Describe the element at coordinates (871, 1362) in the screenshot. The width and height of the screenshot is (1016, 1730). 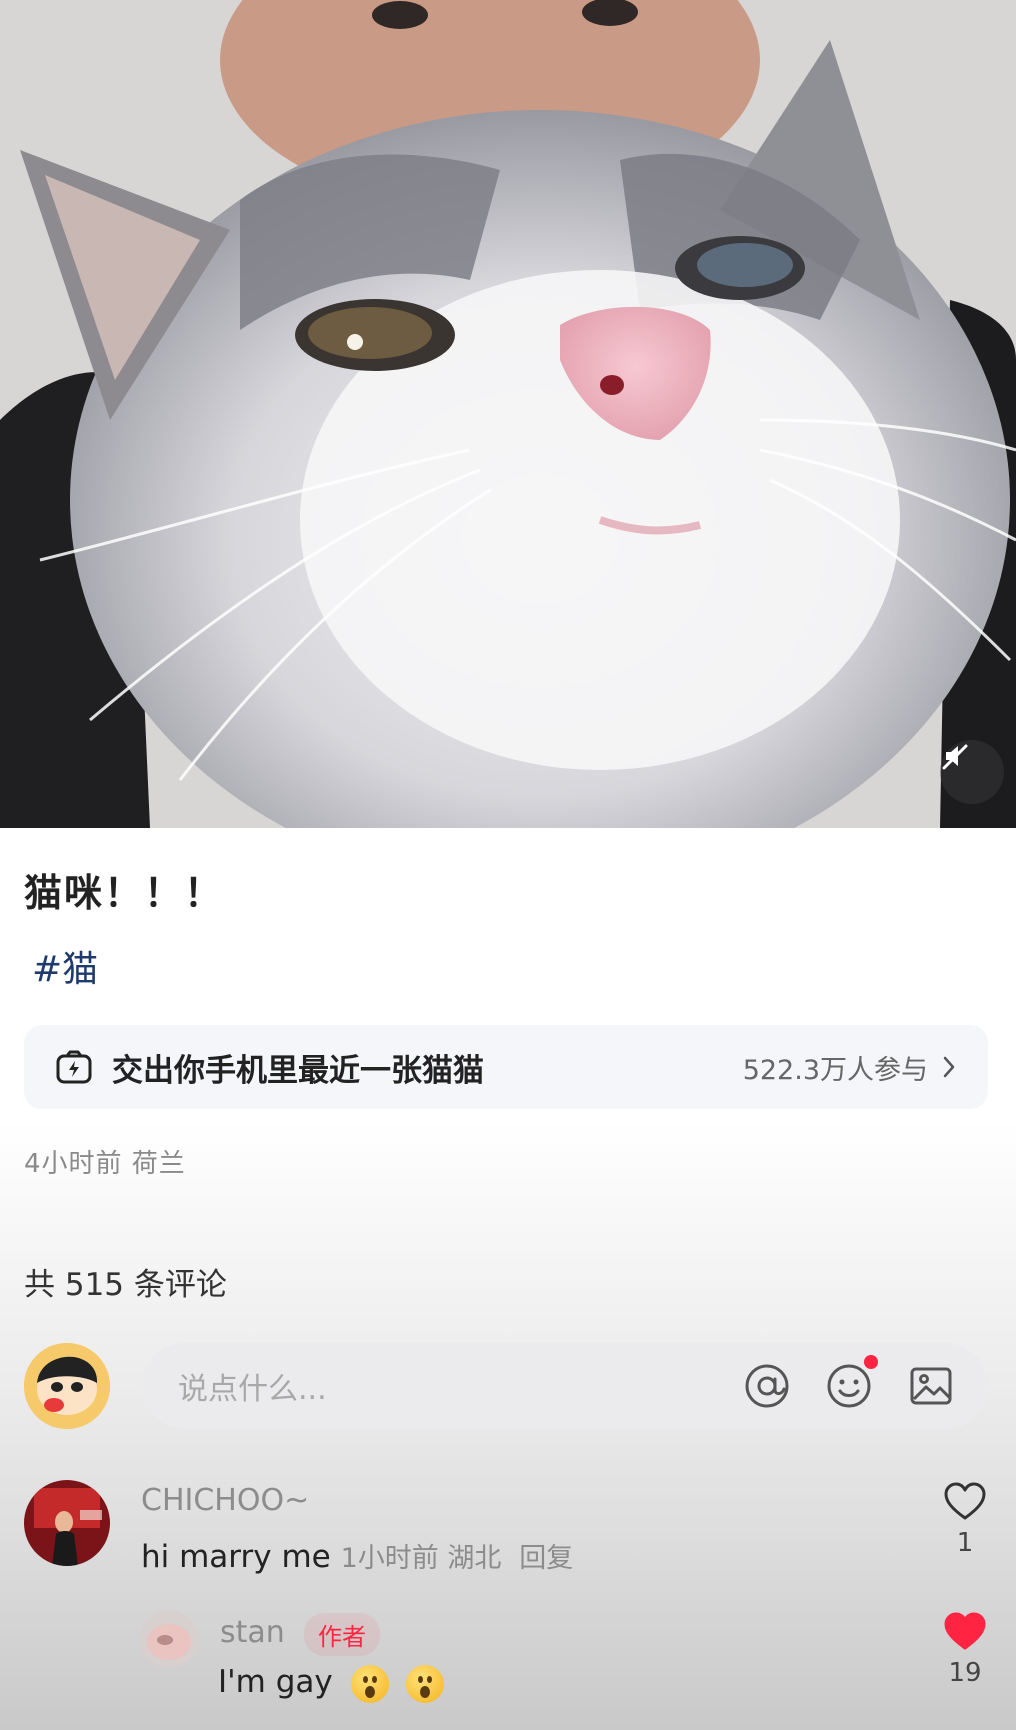
I see `notification-dot` at that location.